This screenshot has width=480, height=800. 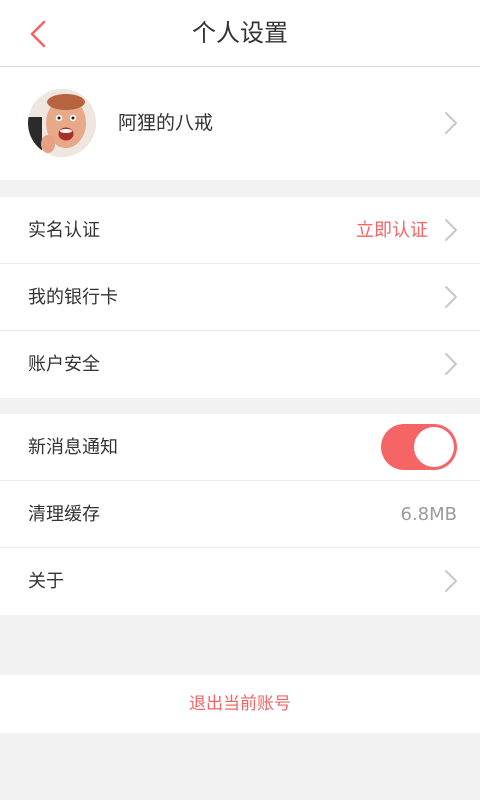 I want to click on about-row: 关于, so click(x=240, y=581).